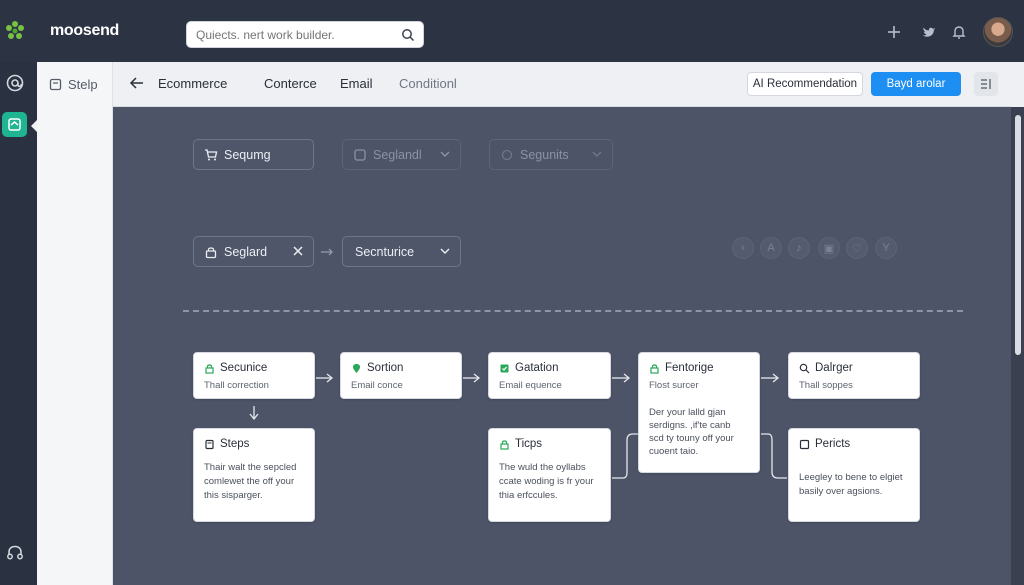  I want to click on page-icon, so click(55, 84).